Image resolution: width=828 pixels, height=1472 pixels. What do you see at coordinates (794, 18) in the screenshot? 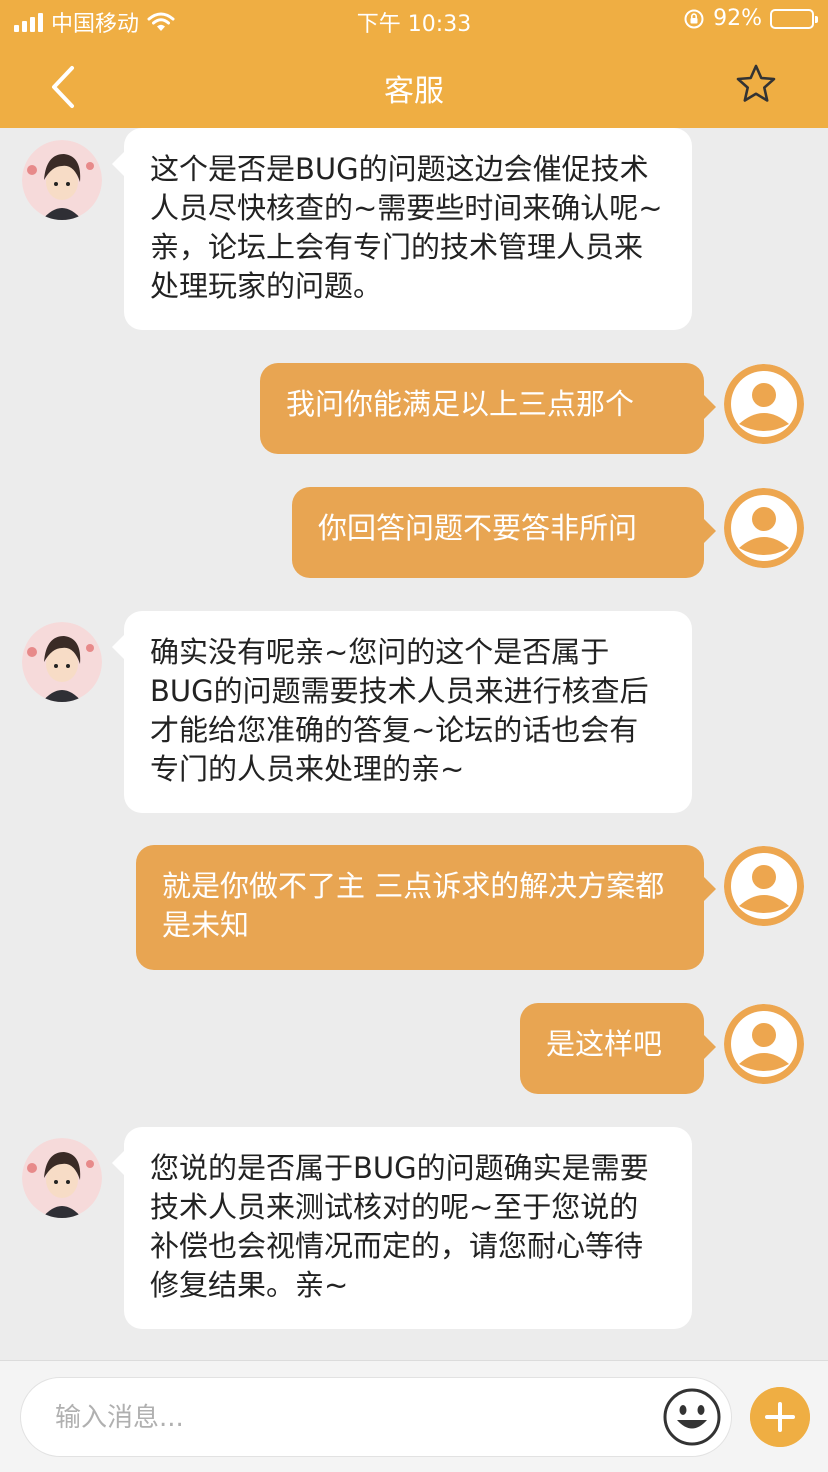
I see `battery-icon` at bounding box center [794, 18].